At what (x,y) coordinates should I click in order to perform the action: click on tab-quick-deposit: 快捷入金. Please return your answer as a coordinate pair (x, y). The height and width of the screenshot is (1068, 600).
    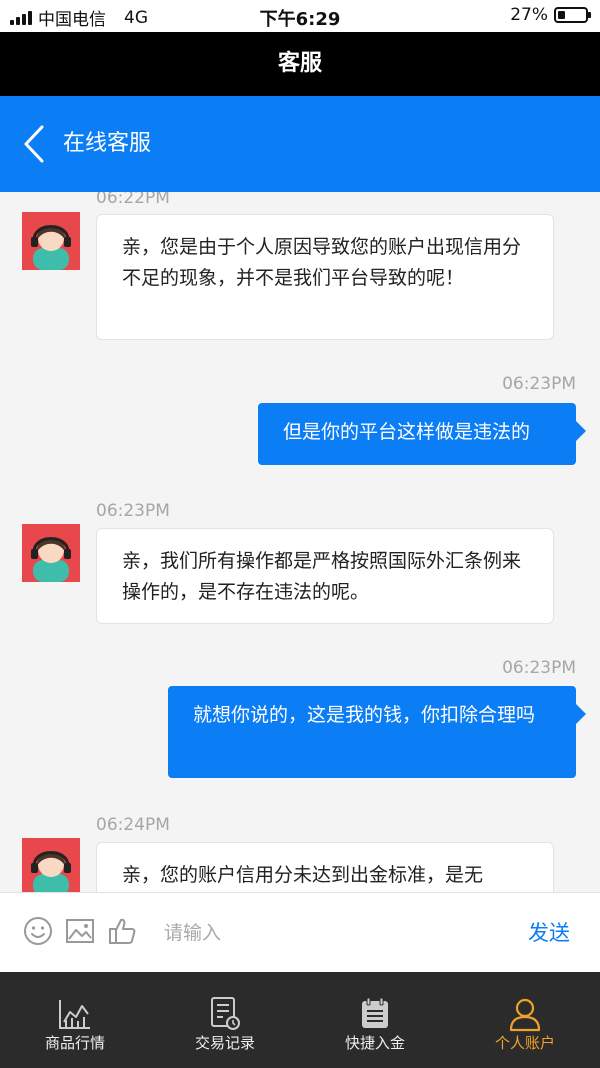
    Looking at the image, I should click on (375, 1020).